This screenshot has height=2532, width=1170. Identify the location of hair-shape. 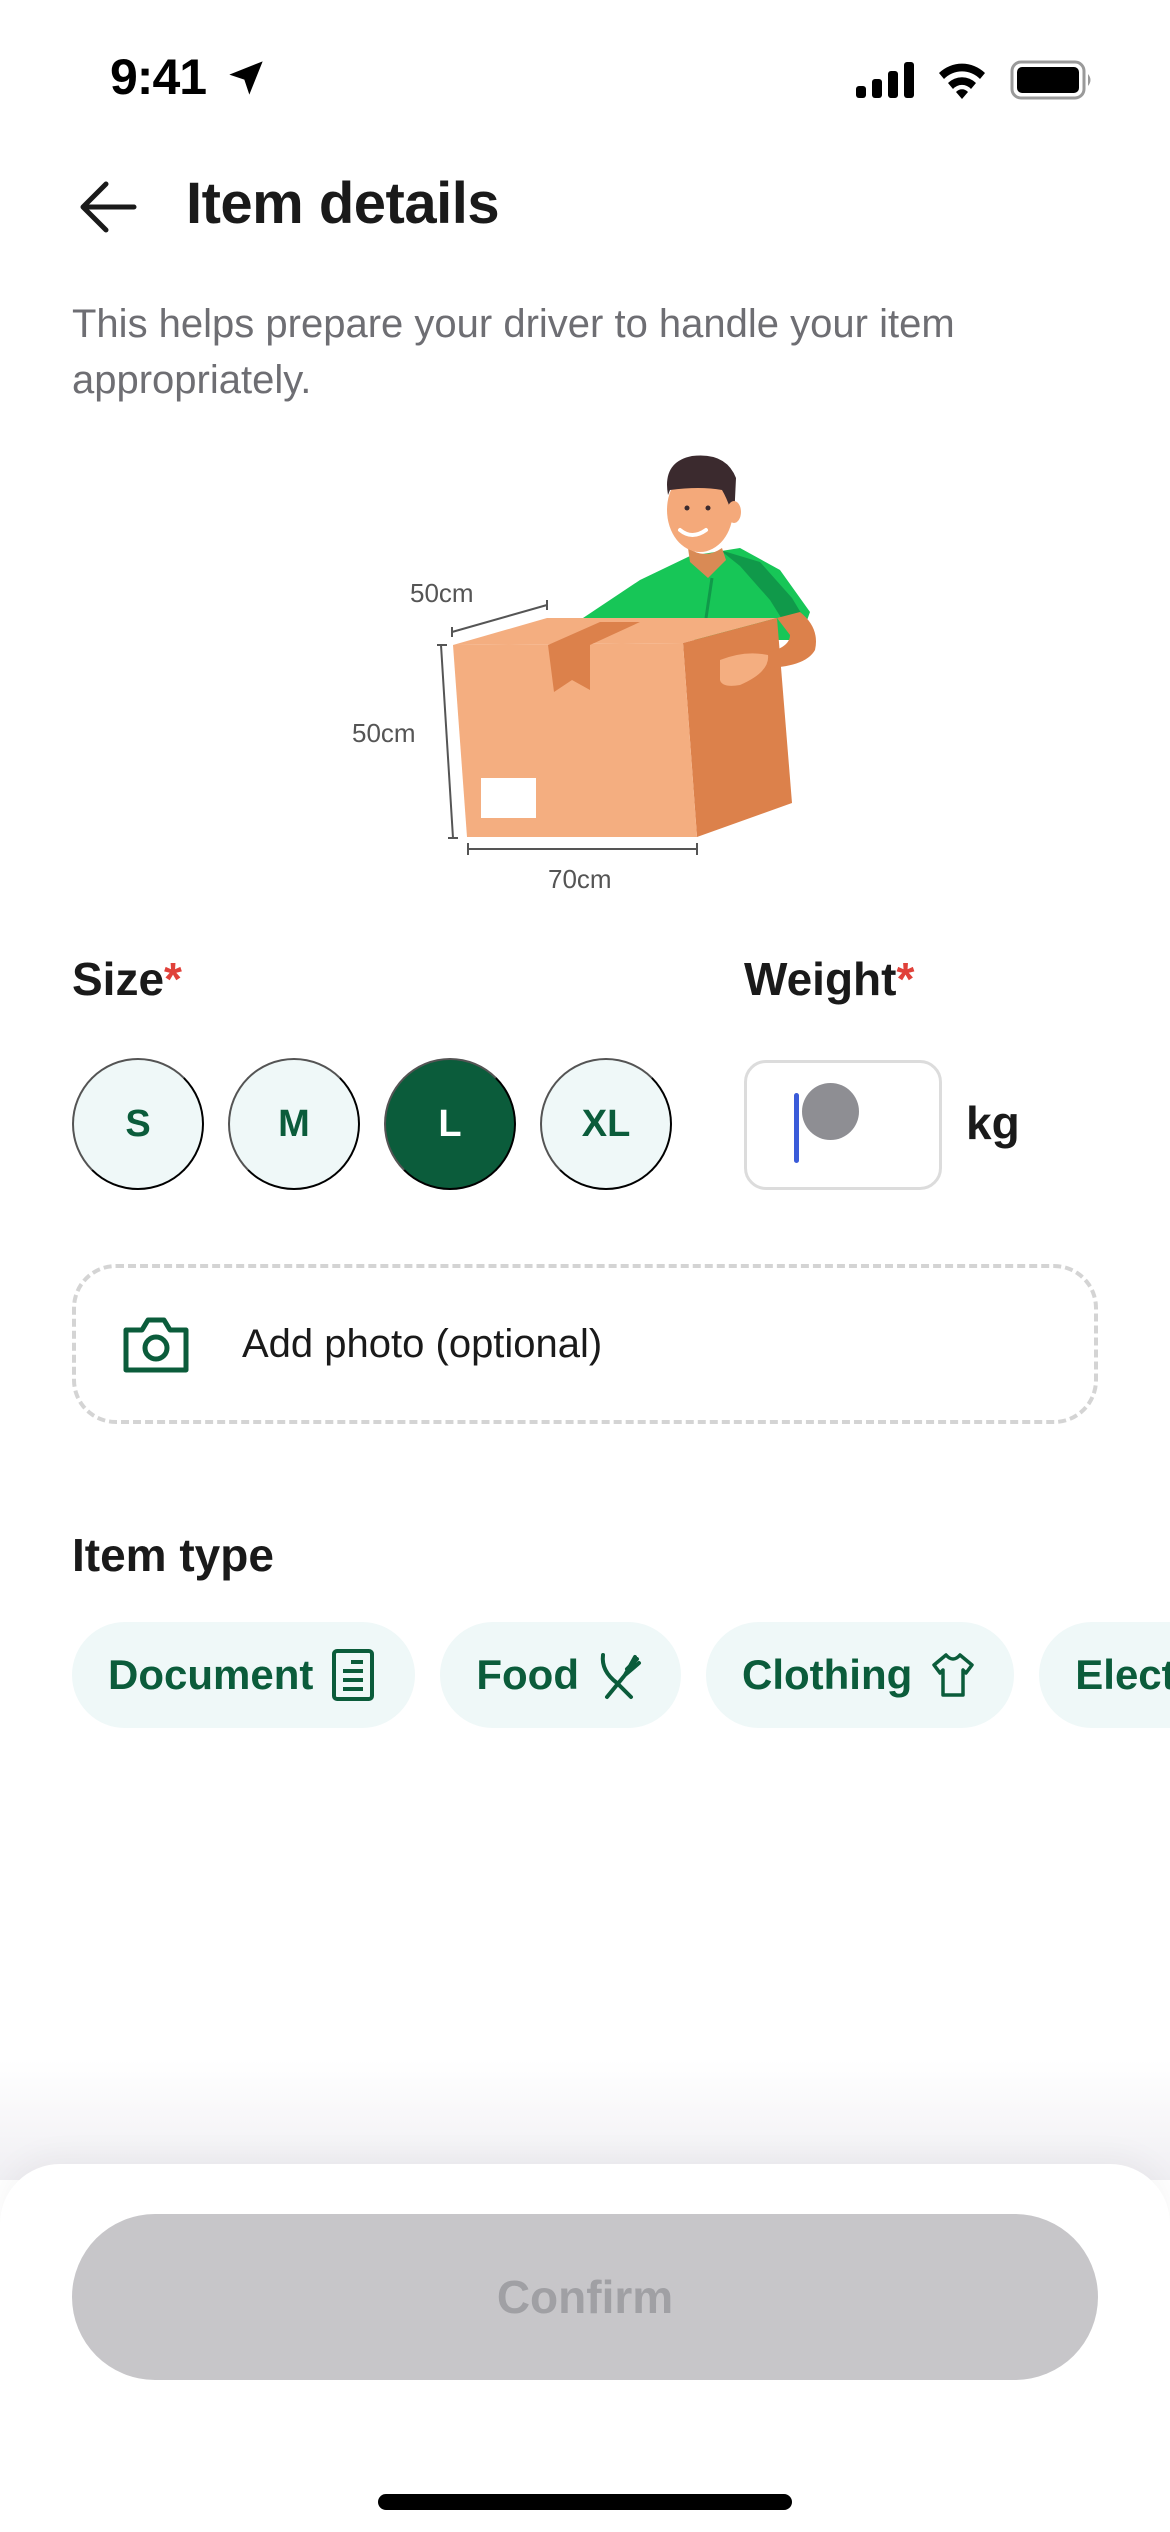
(701, 487).